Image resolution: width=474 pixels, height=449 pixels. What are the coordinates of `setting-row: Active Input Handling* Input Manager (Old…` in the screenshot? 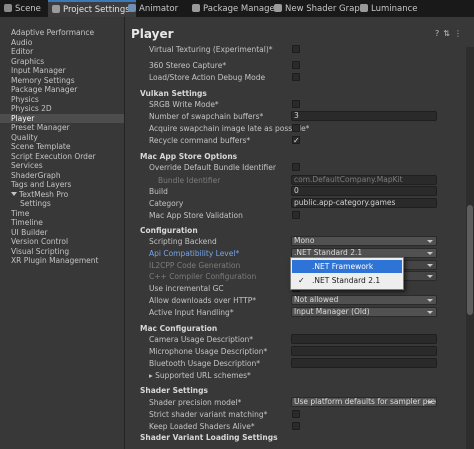 It's located at (295, 312).